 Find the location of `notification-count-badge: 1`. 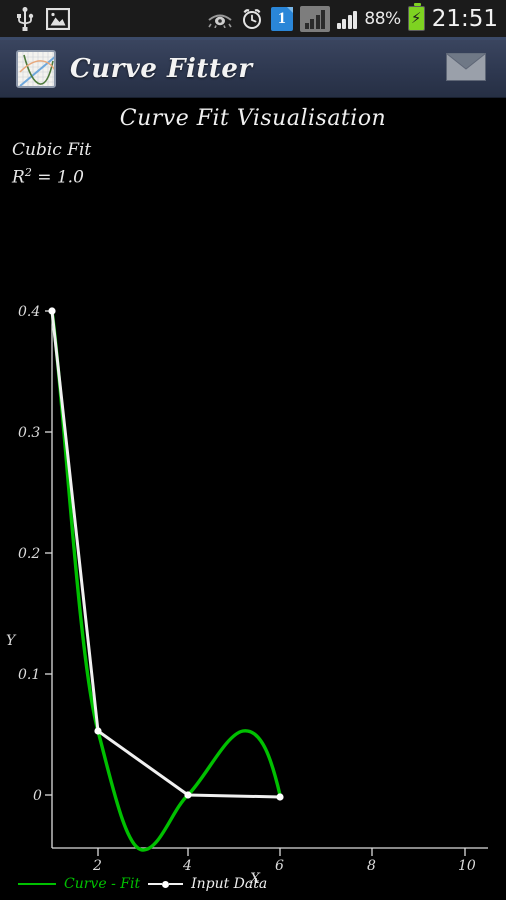

notification-count-badge: 1 is located at coordinates (281, 18).